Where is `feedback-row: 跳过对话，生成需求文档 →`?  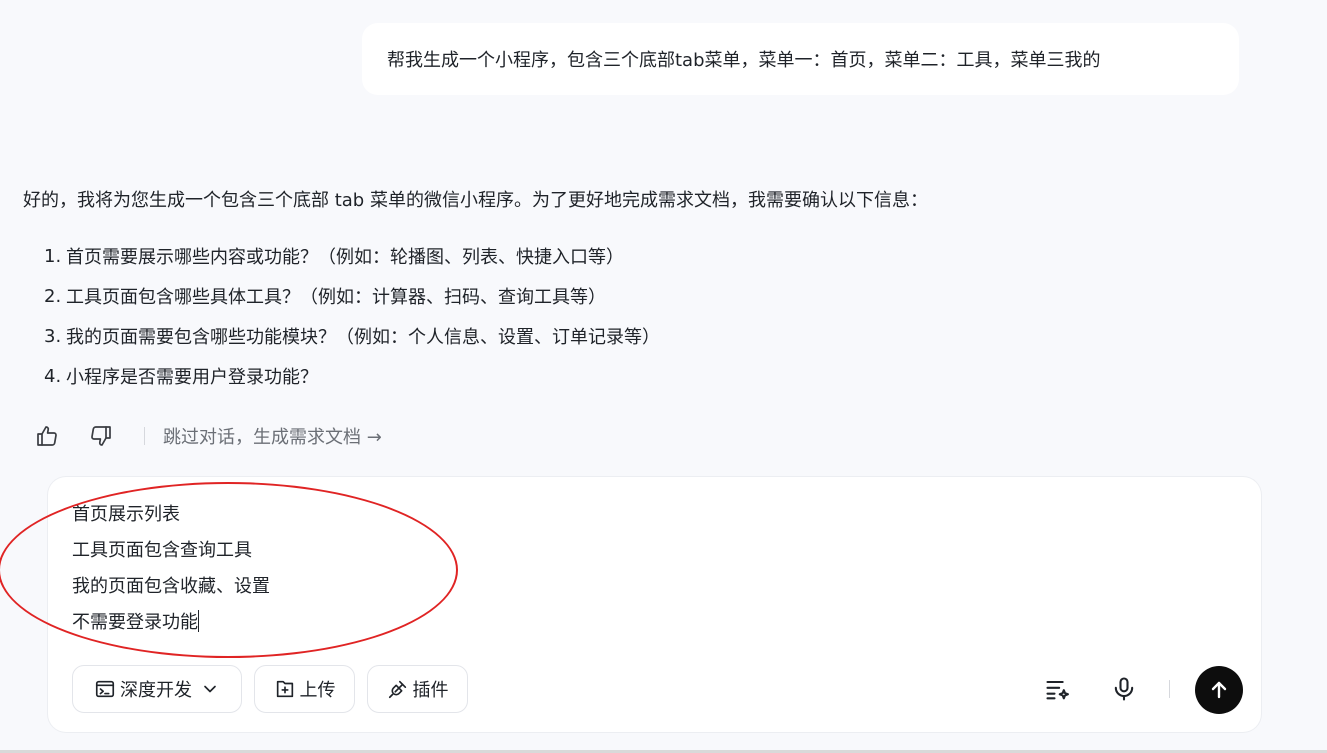
feedback-row: 跳过对话，生成需求文档 → is located at coordinates (208, 436).